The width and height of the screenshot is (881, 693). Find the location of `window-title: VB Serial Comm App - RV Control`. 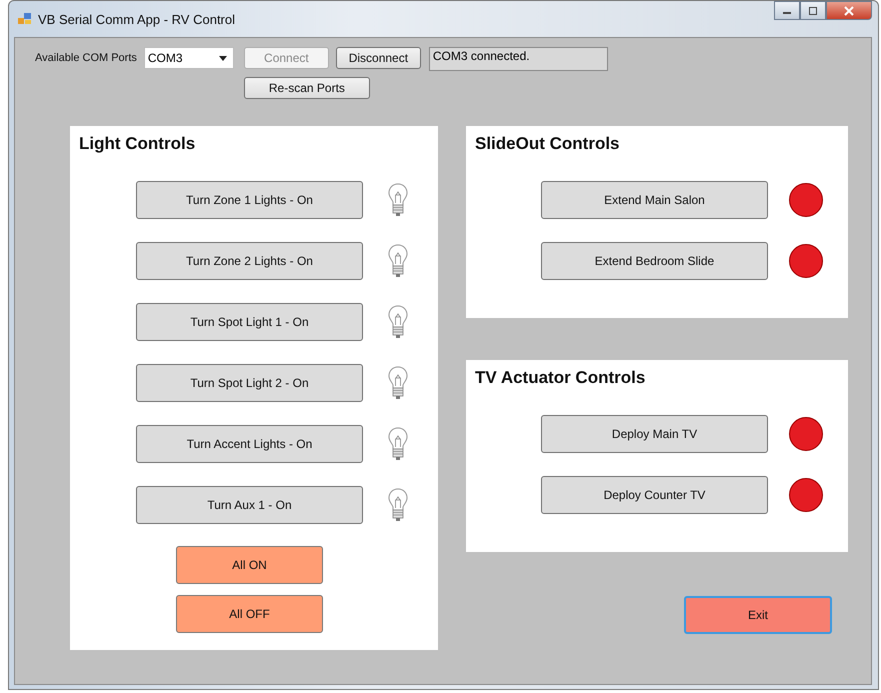

window-title: VB Serial Comm App - RV Control is located at coordinates (136, 19).